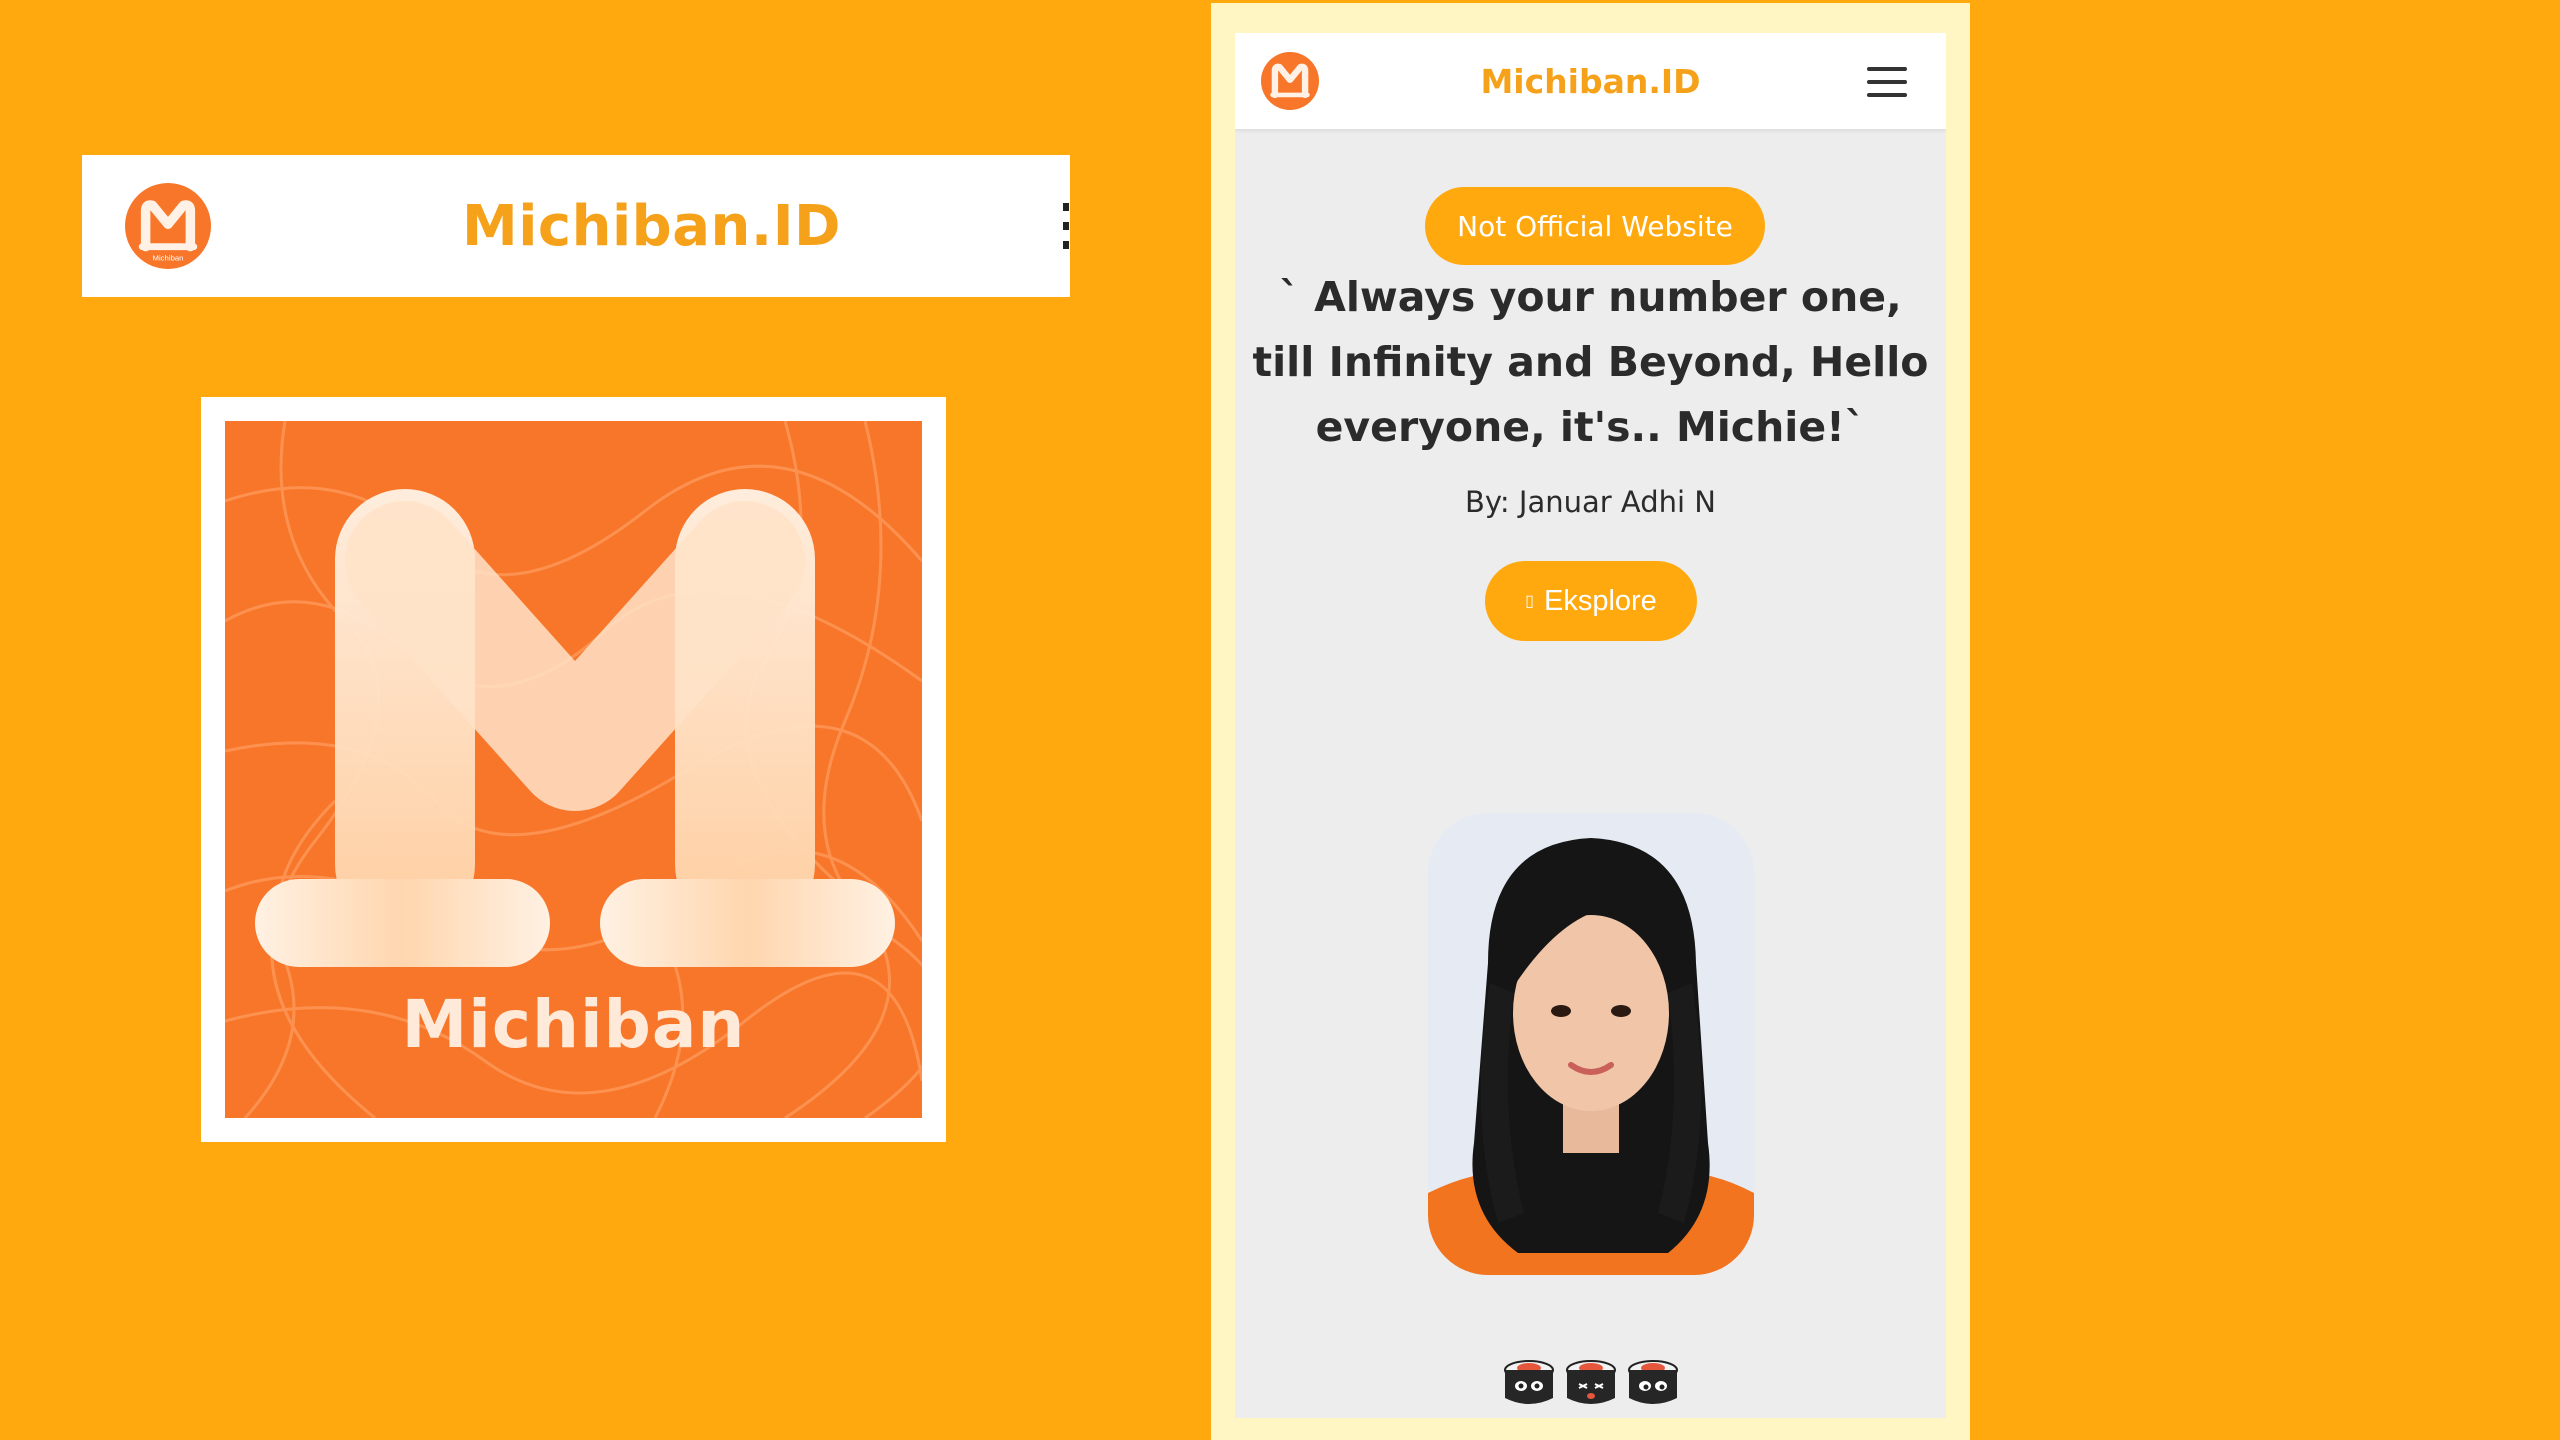  What do you see at coordinates (1529, 601) in the screenshot?
I see `arrow-icon: ▯` at bounding box center [1529, 601].